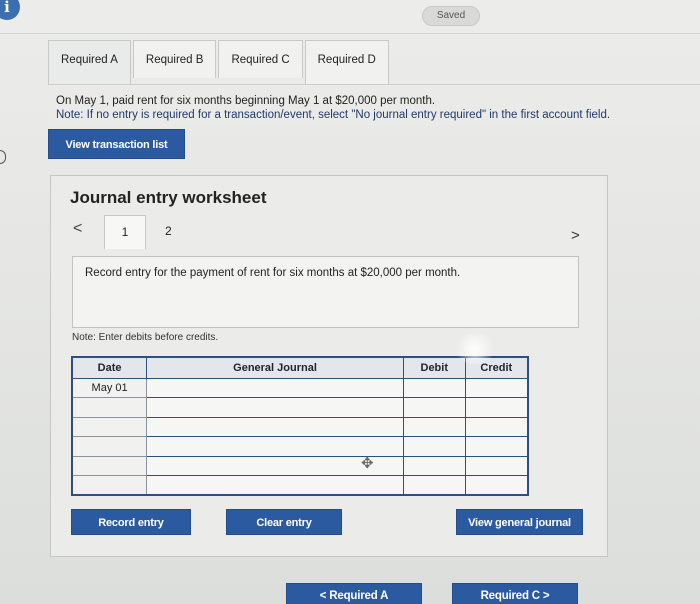  What do you see at coordinates (367, 463) in the screenshot?
I see `move-cursor-icon: ✥` at bounding box center [367, 463].